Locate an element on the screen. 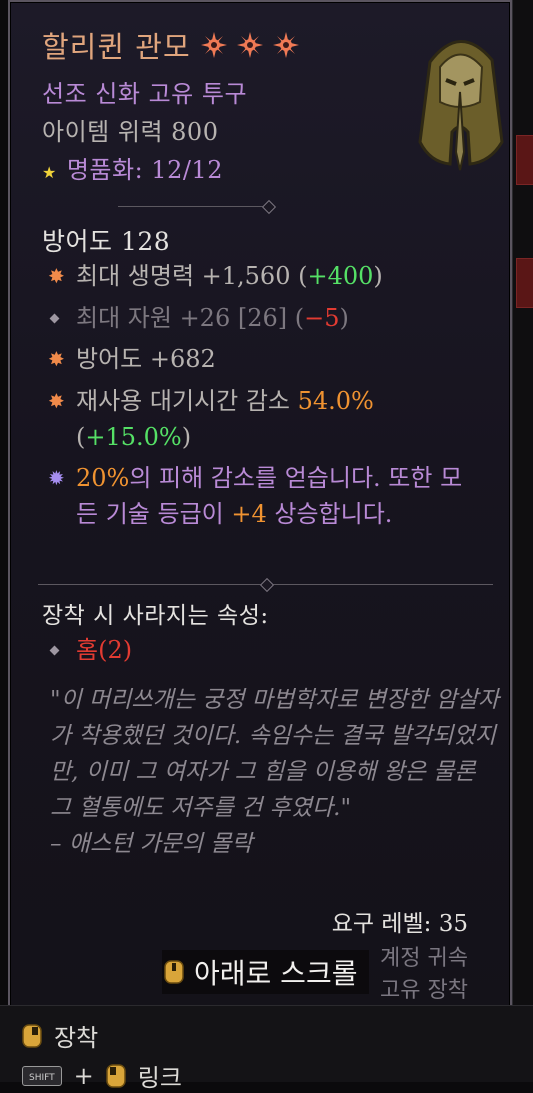  masterwork-value: 명품화: 12/12 is located at coordinates (144, 170).